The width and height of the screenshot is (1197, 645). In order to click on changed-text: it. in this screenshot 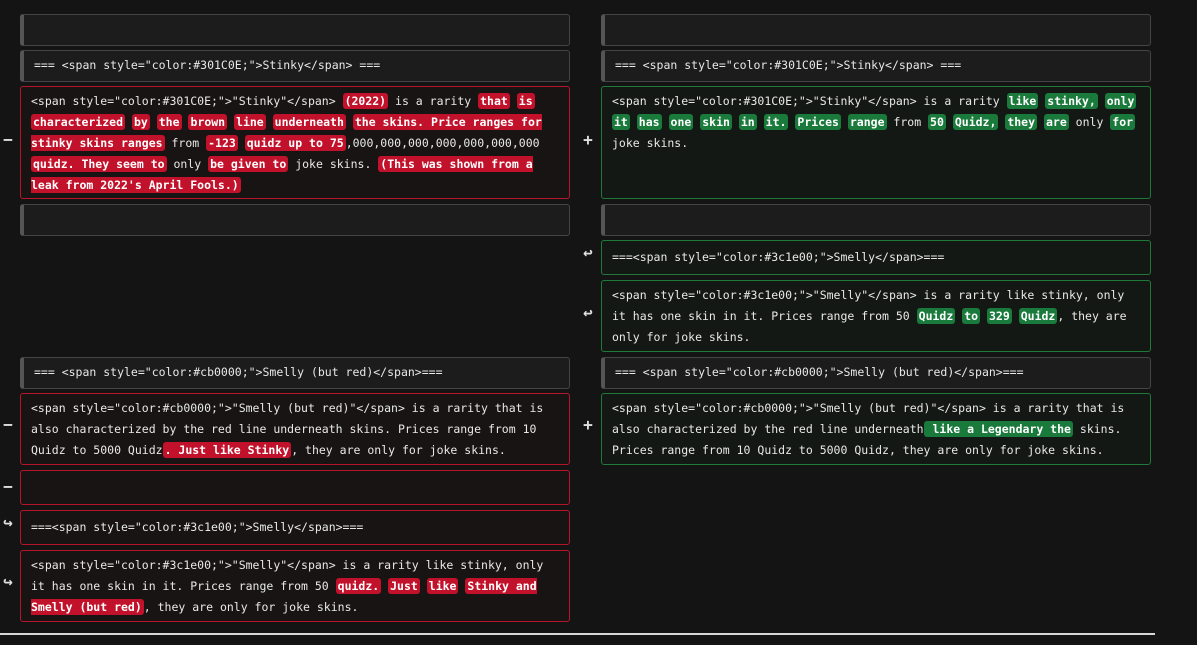, I will do `click(776, 122)`.